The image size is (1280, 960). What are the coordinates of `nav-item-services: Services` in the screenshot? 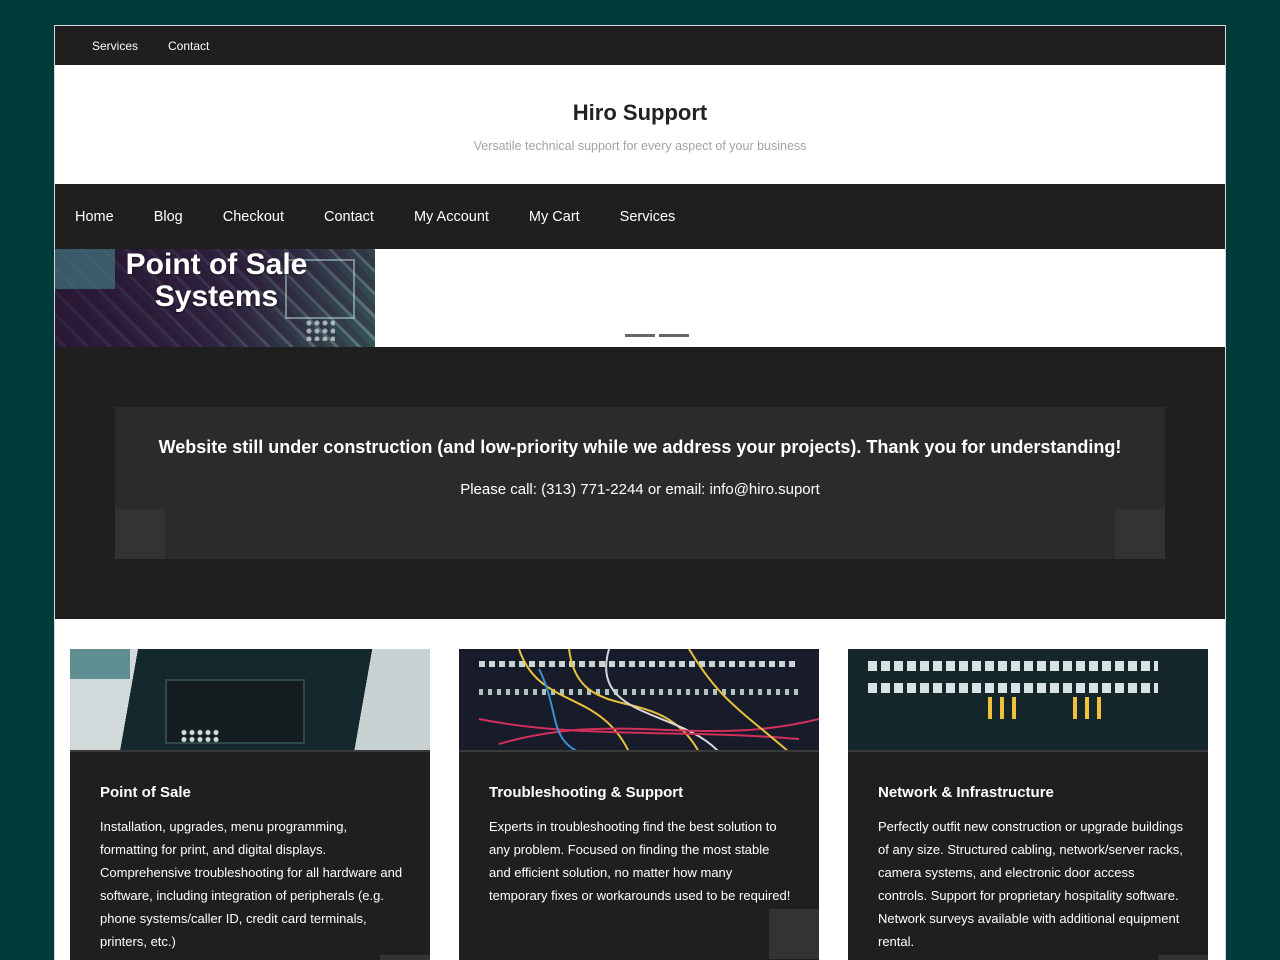 It's located at (648, 217).